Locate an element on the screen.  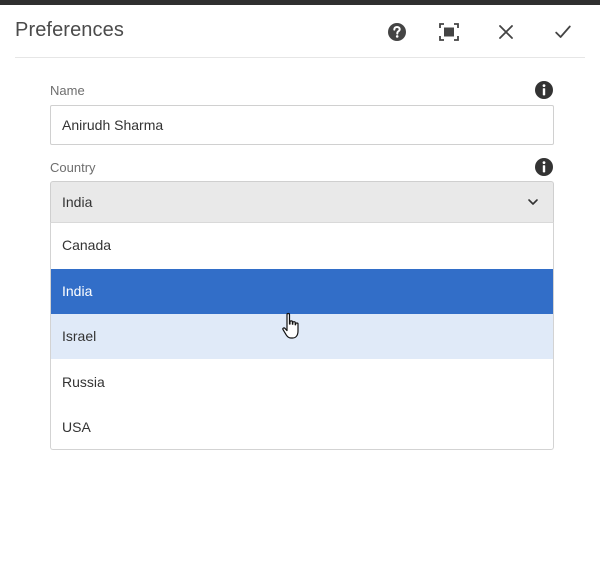
help-circle-icon is located at coordinates (397, 32).